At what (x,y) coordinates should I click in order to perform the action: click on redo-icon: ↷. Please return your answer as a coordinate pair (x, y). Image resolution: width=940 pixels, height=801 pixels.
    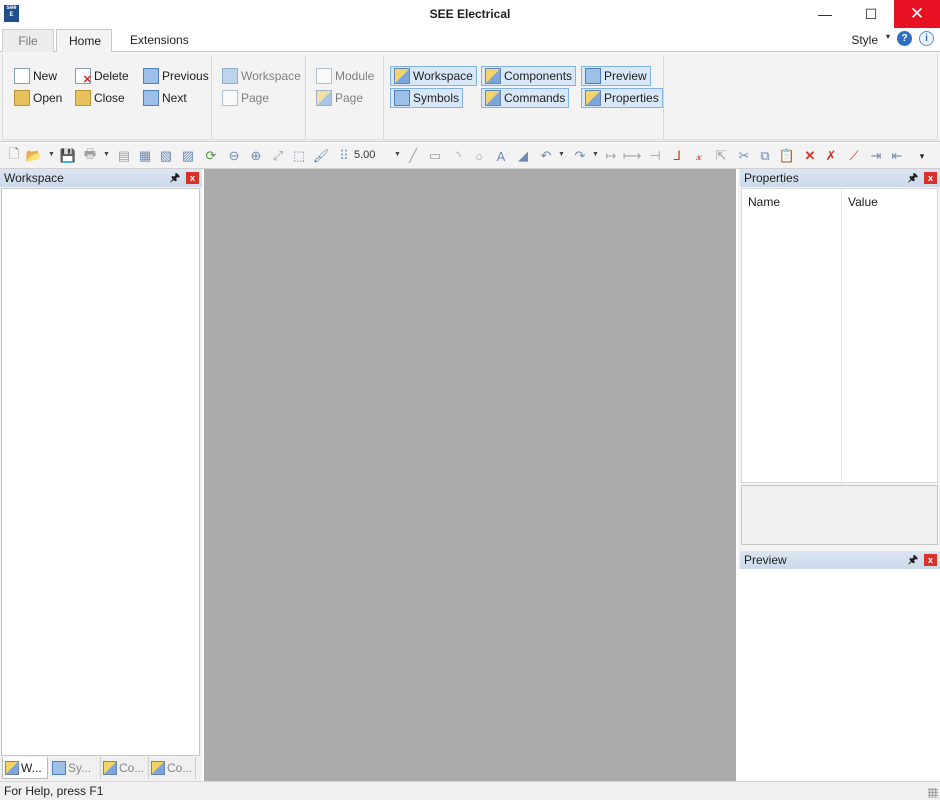
    Looking at the image, I should click on (580, 156).